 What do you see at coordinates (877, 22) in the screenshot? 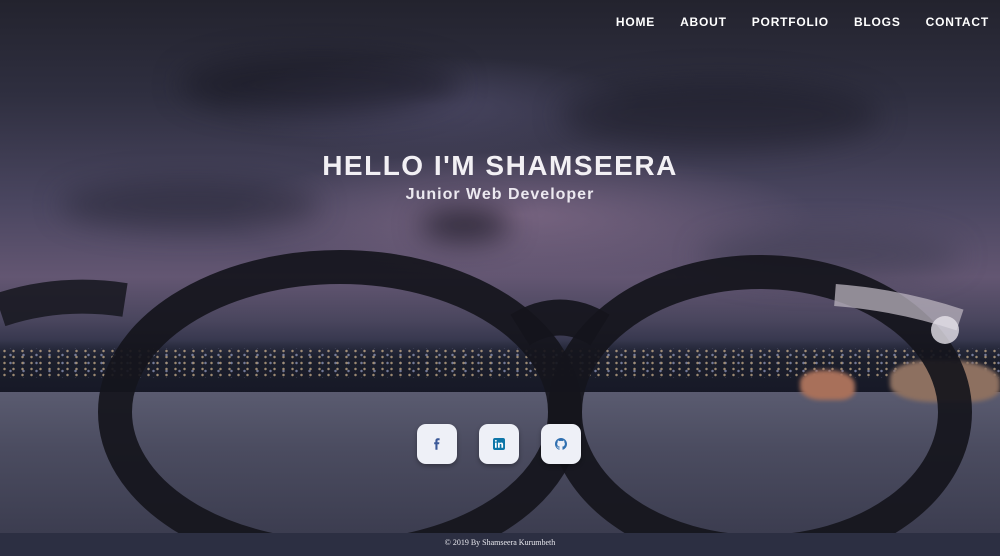
I see `nav-blogs: BLOGS` at bounding box center [877, 22].